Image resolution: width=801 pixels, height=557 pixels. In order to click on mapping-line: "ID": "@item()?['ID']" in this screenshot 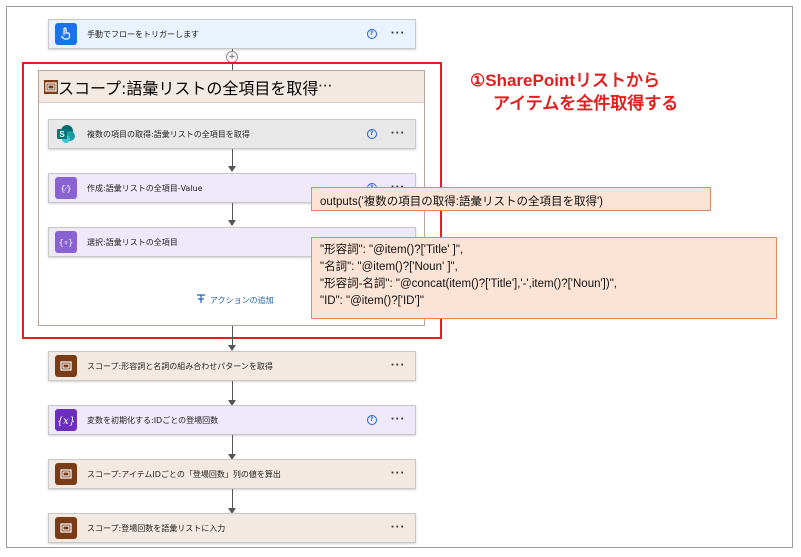, I will do `click(372, 301)`.